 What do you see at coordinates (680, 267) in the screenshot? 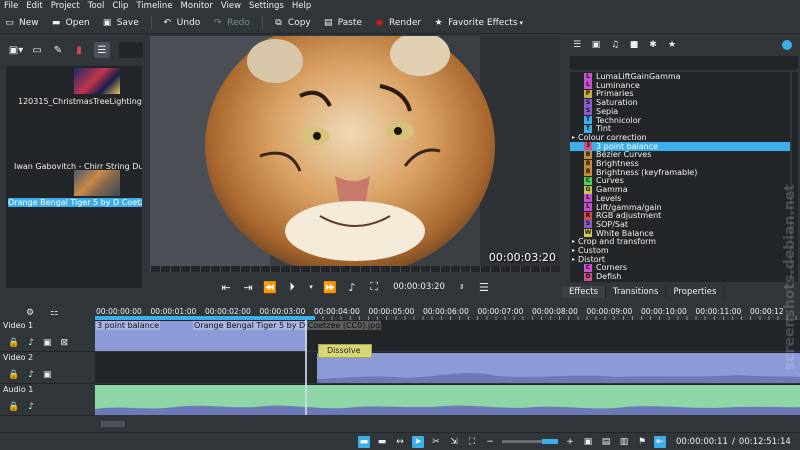
I see `effect-item: C Corners` at bounding box center [680, 267].